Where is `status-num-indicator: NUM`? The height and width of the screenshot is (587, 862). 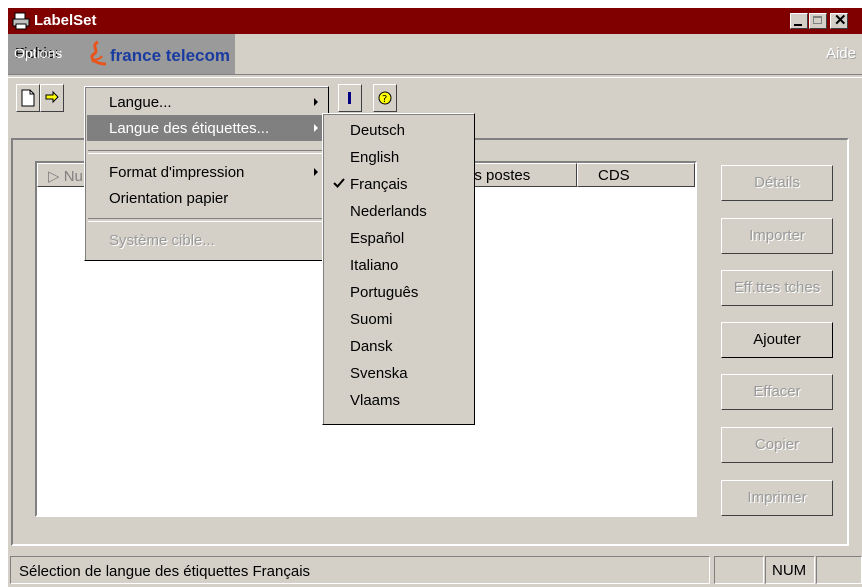 status-num-indicator: NUM is located at coordinates (790, 570).